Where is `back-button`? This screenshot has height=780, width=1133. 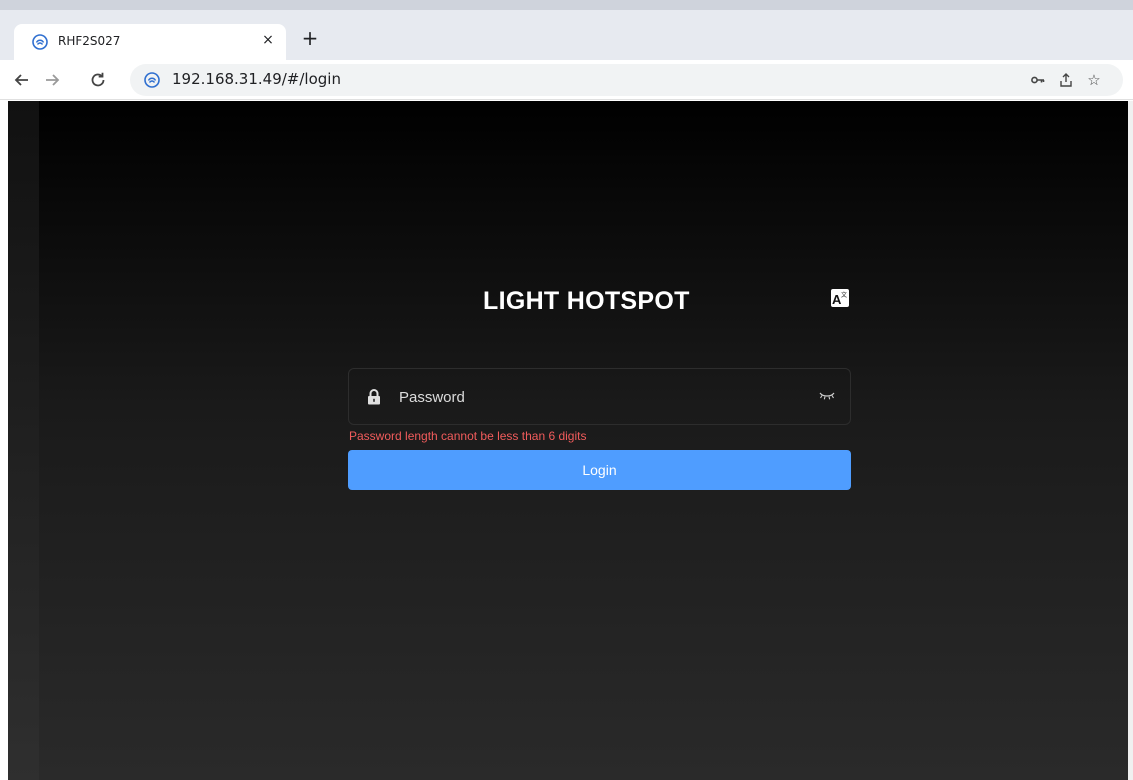
back-button is located at coordinates (22, 80).